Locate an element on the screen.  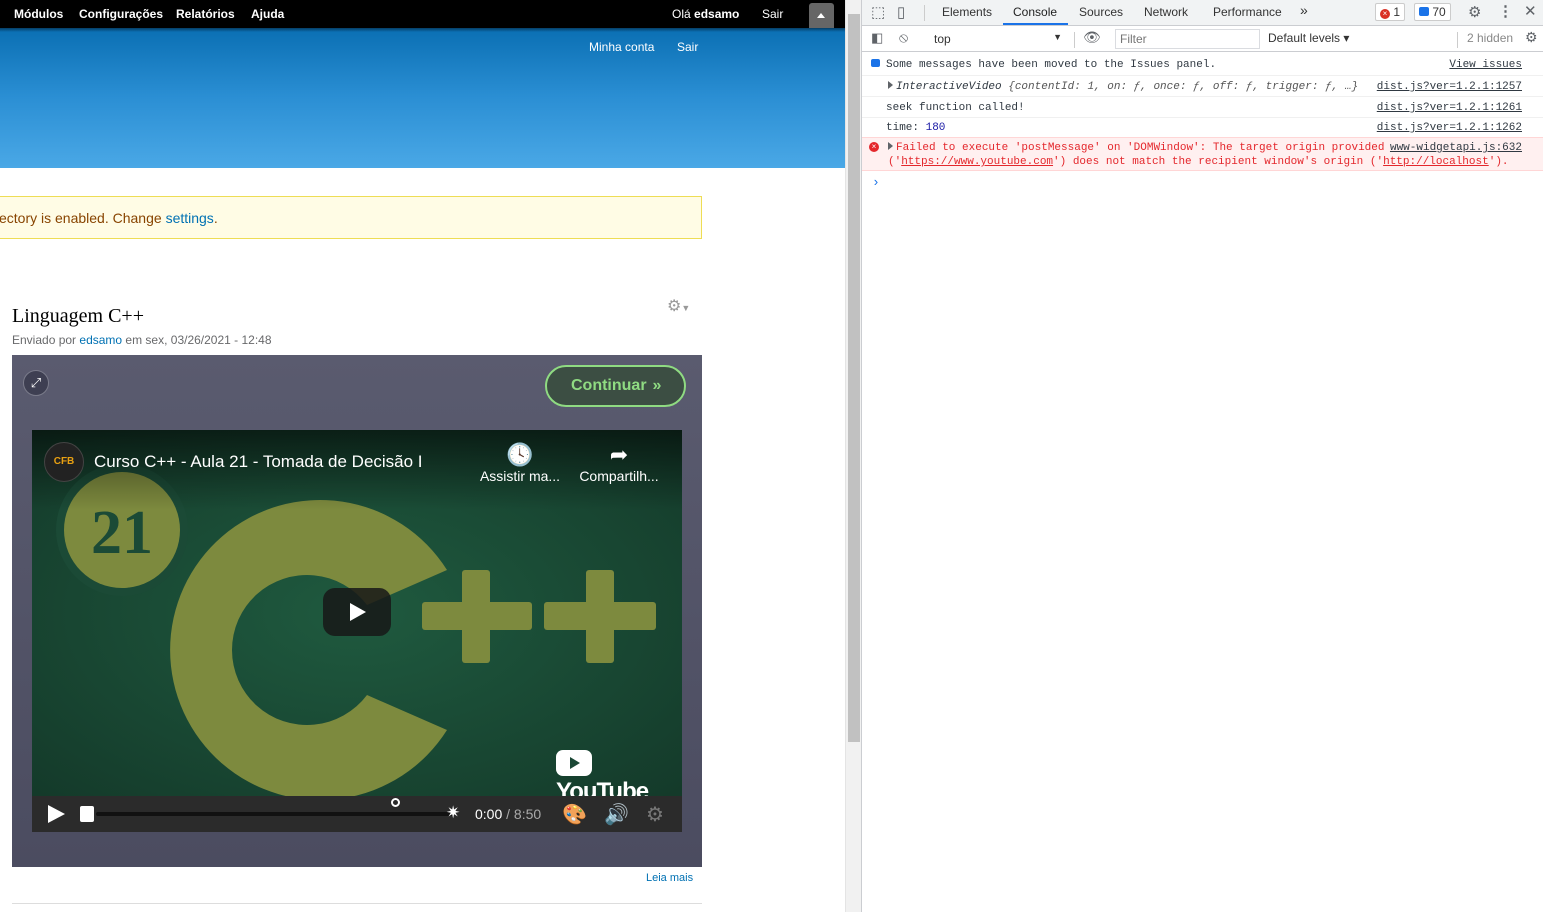
sidebar-toggle-icon: ◧ is located at coordinates (877, 38).